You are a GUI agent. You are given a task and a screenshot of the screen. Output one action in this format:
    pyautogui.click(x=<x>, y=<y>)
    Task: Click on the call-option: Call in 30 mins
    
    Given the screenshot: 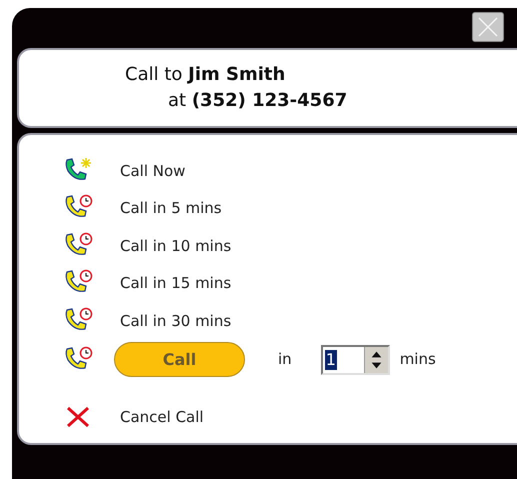 What is the action you would take?
    pyautogui.click(x=176, y=321)
    